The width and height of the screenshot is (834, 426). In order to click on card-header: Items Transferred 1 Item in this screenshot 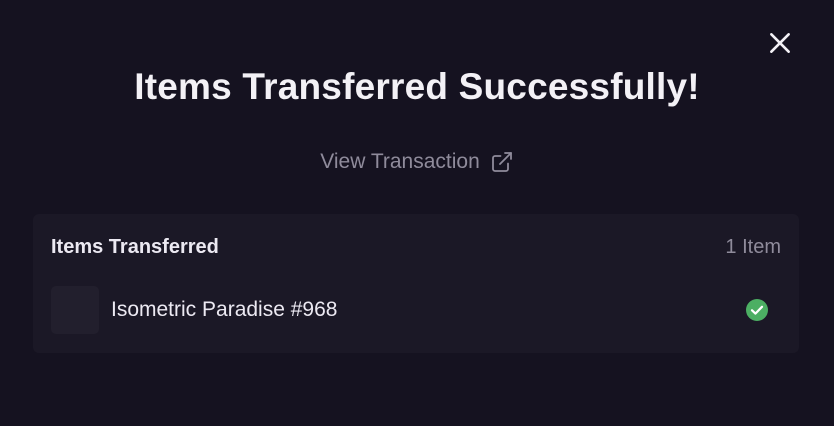, I will do `click(416, 247)`.